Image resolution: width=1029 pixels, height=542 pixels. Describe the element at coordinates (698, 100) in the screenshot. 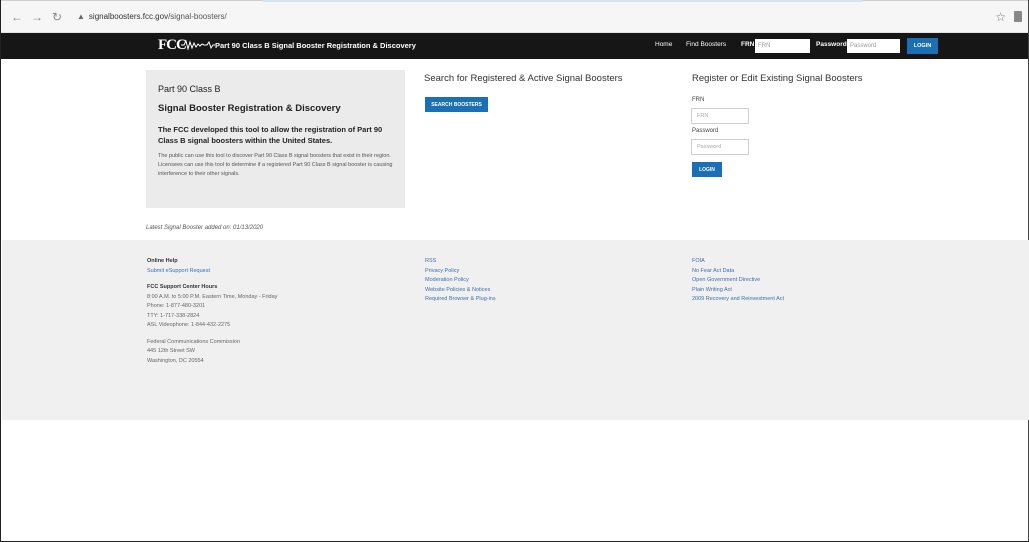

I see `register-frn-label: FRN` at that location.